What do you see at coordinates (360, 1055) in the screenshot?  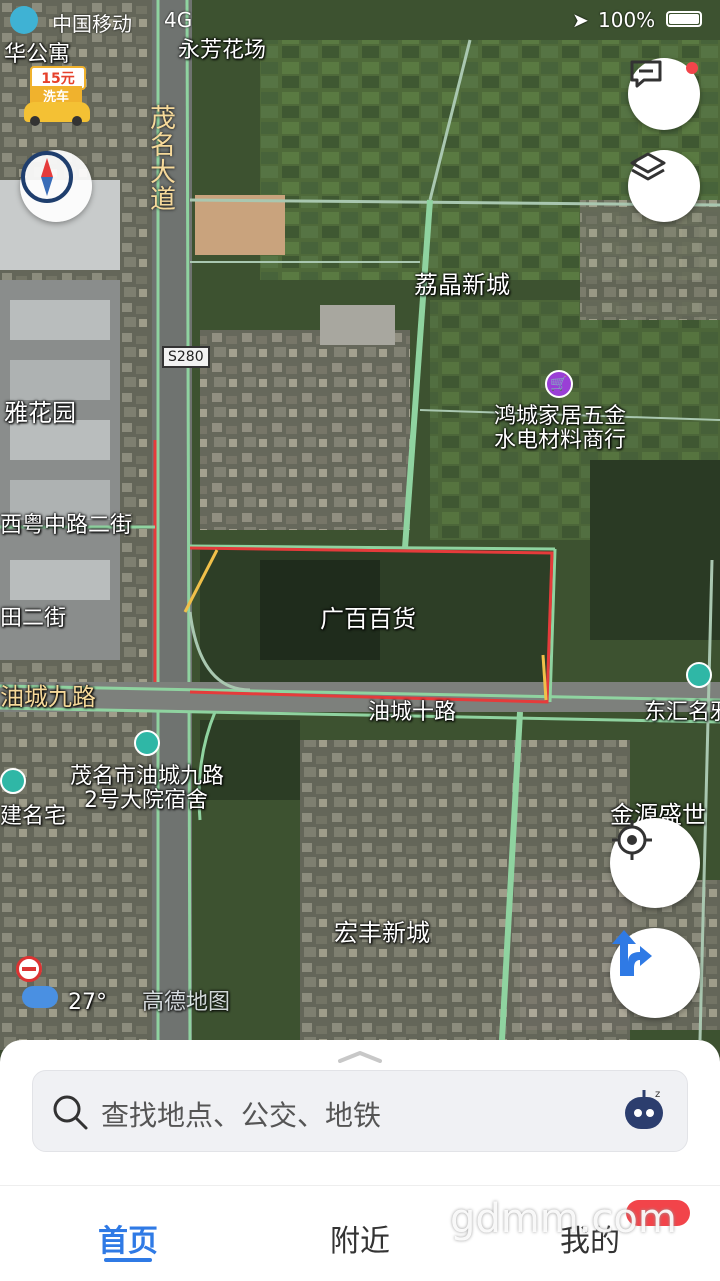 I see `sheet-handle-icon` at bounding box center [360, 1055].